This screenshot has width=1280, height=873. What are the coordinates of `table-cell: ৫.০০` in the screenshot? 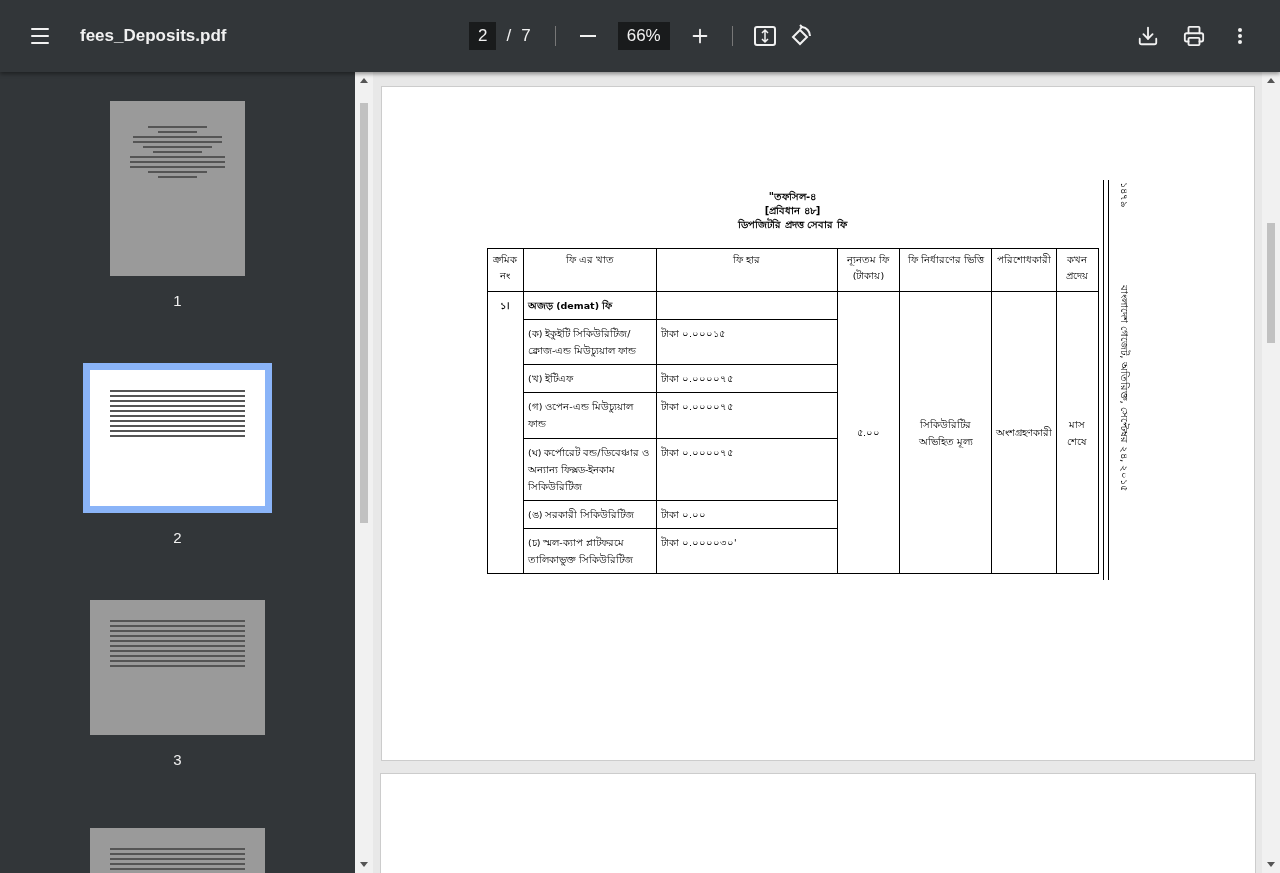 It's located at (868, 432).